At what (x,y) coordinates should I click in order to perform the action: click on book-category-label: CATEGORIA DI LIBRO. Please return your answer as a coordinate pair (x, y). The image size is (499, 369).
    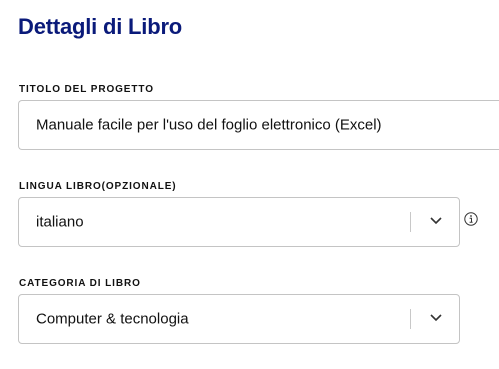
    Looking at the image, I should click on (80, 283).